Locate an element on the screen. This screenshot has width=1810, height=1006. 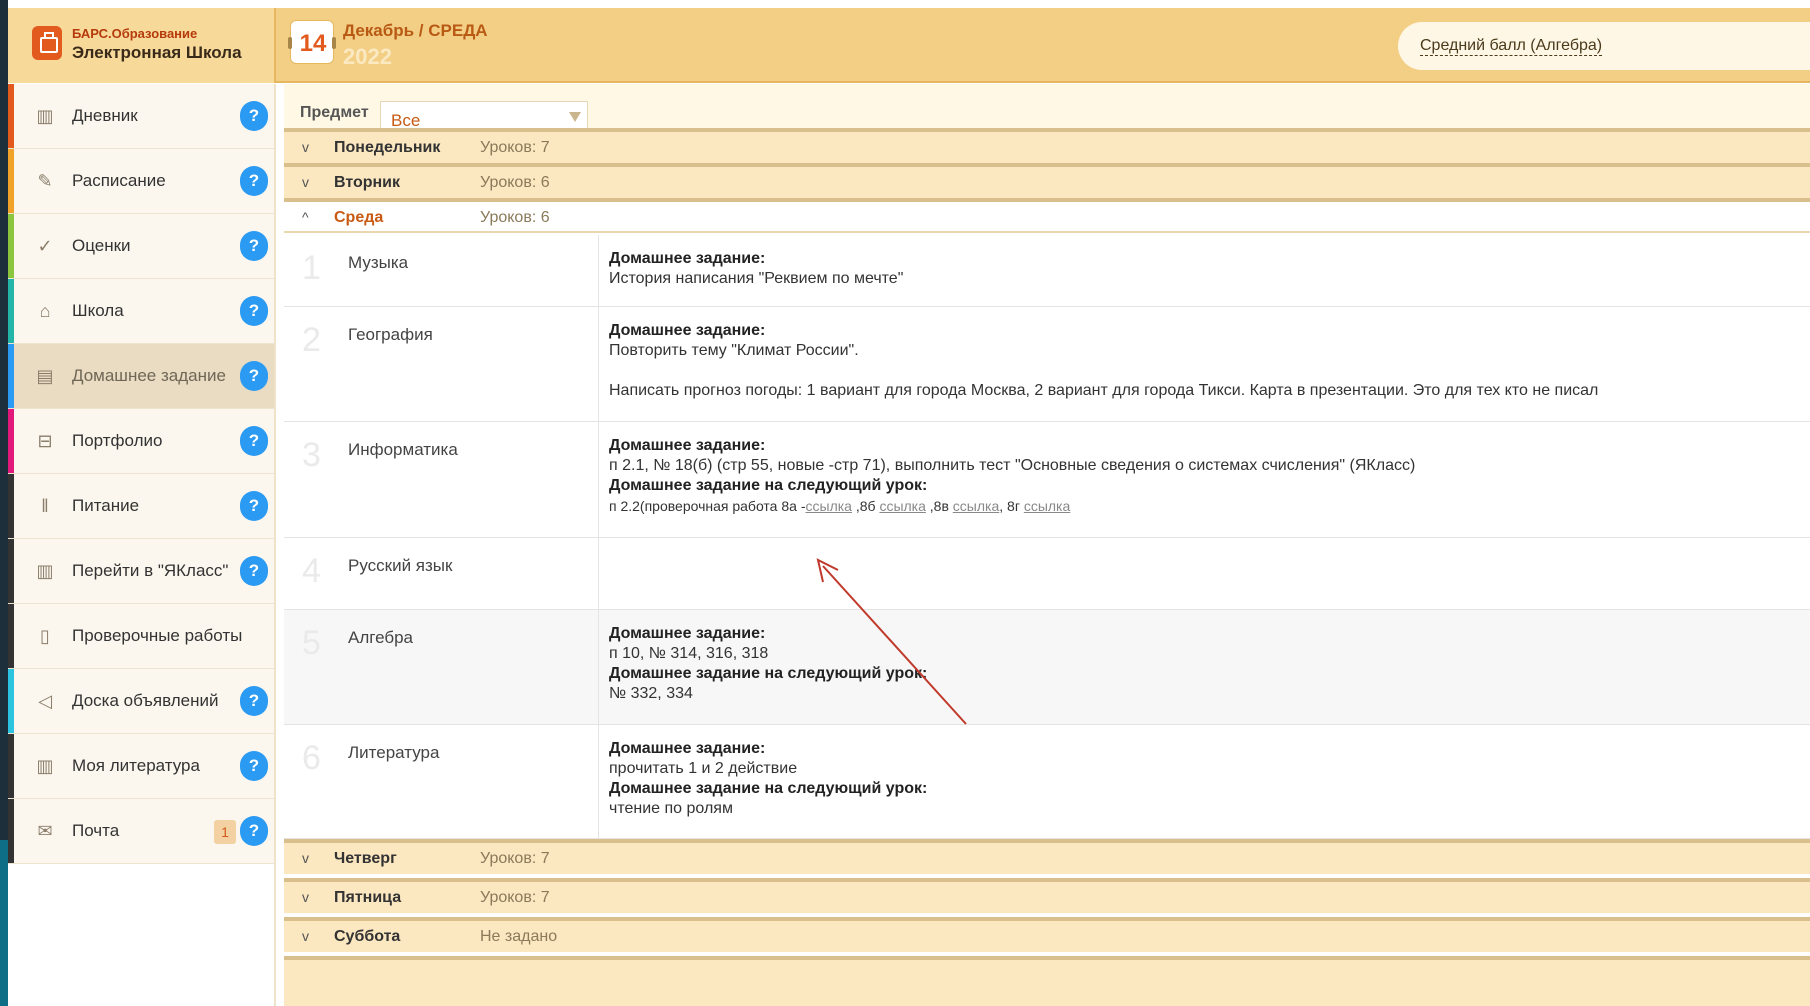
lesson-number: 4 is located at coordinates (311, 571).